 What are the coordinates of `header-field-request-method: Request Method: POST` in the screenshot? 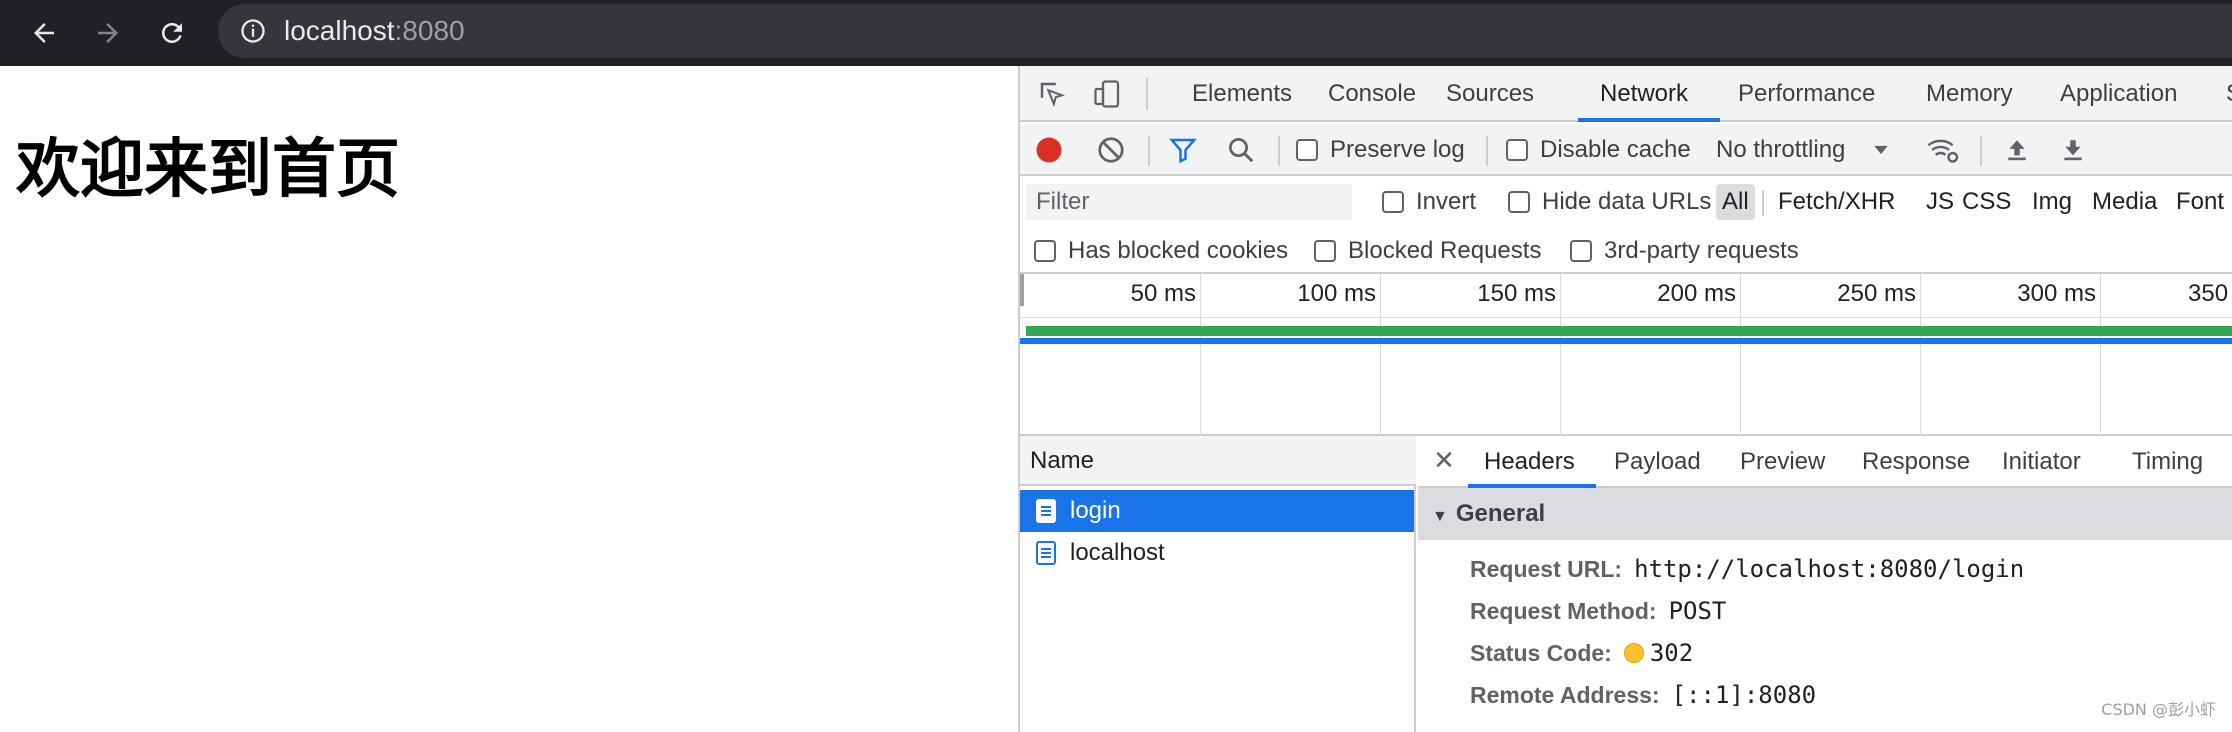 It's located at (1598, 611).